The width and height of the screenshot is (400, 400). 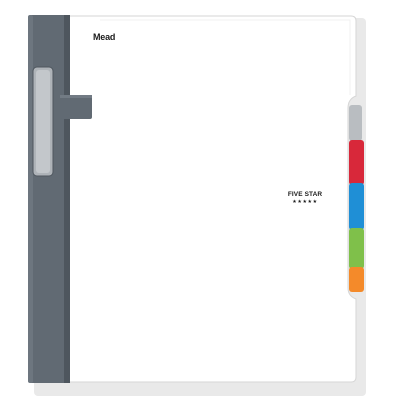 I want to click on subject-divider-tabs, so click(x=356, y=198).